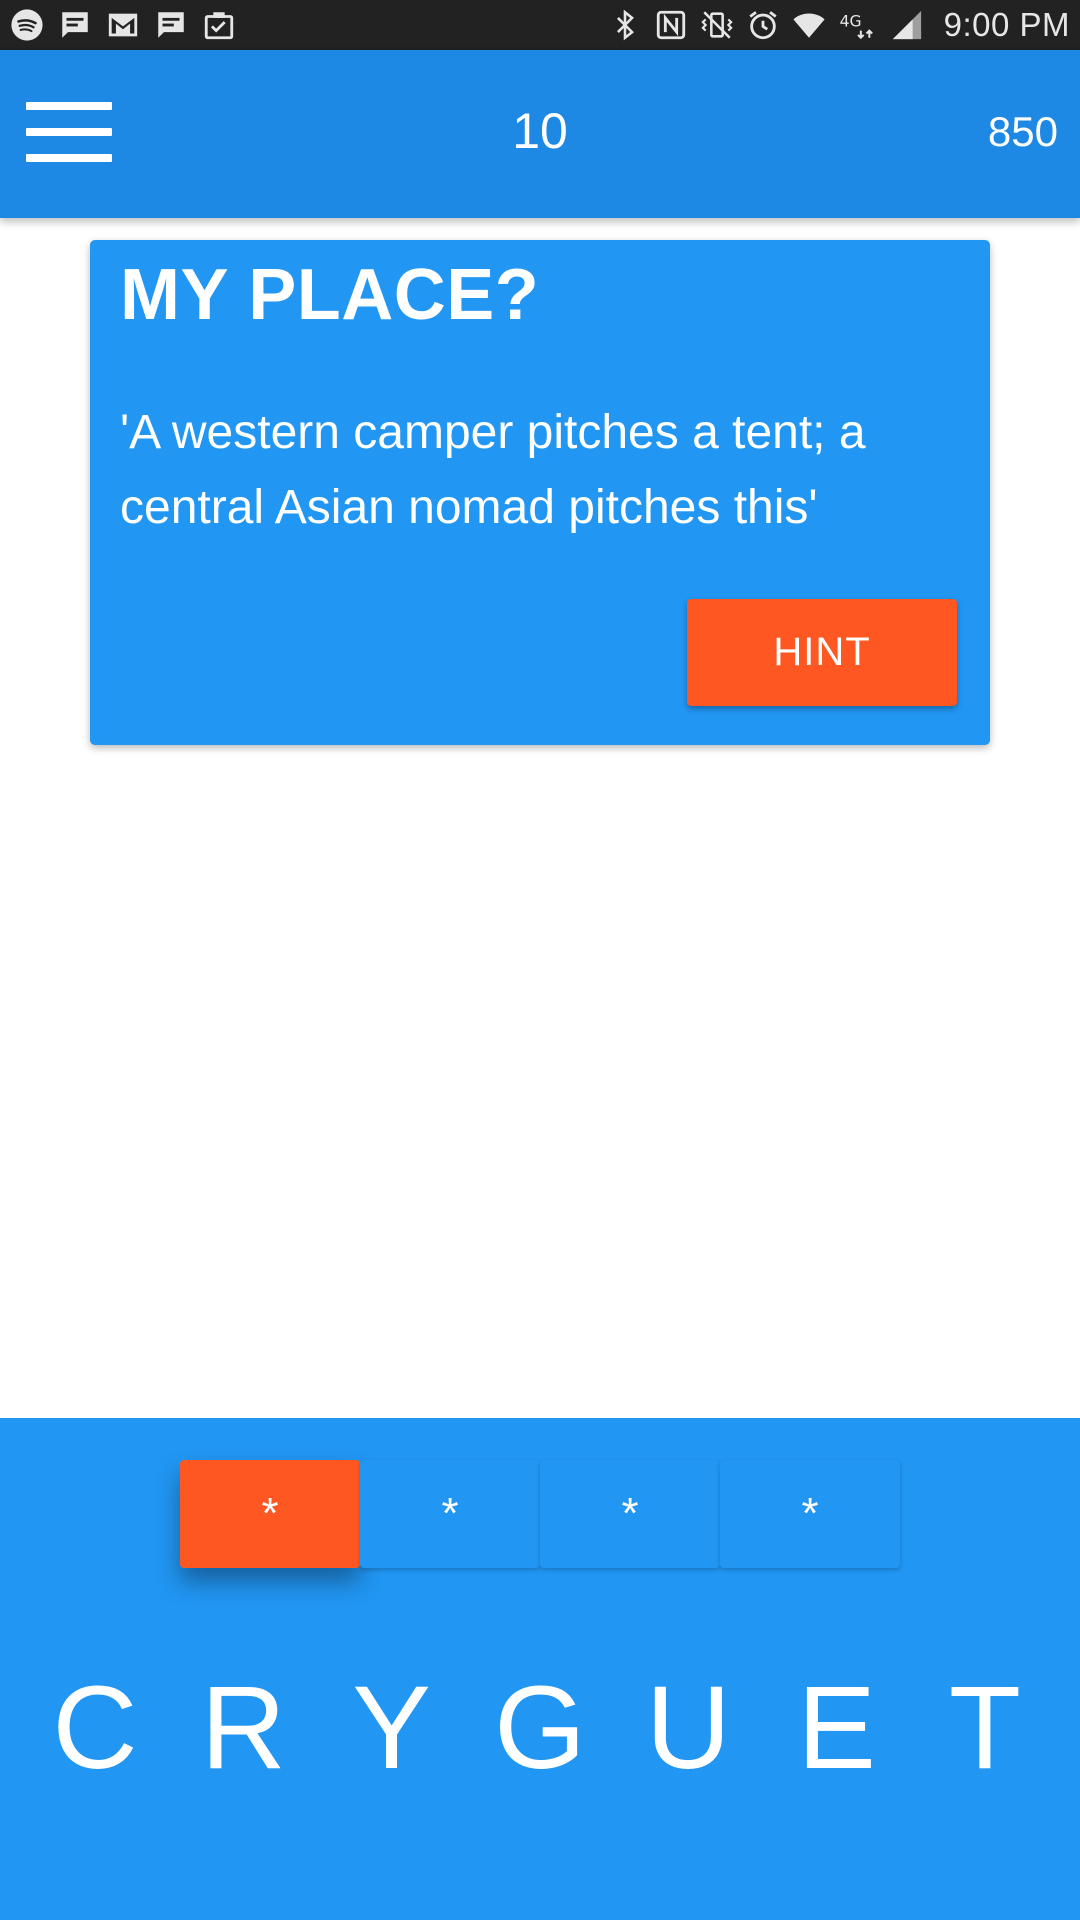  What do you see at coordinates (27, 25) in the screenshot?
I see `spotify-icon` at bounding box center [27, 25].